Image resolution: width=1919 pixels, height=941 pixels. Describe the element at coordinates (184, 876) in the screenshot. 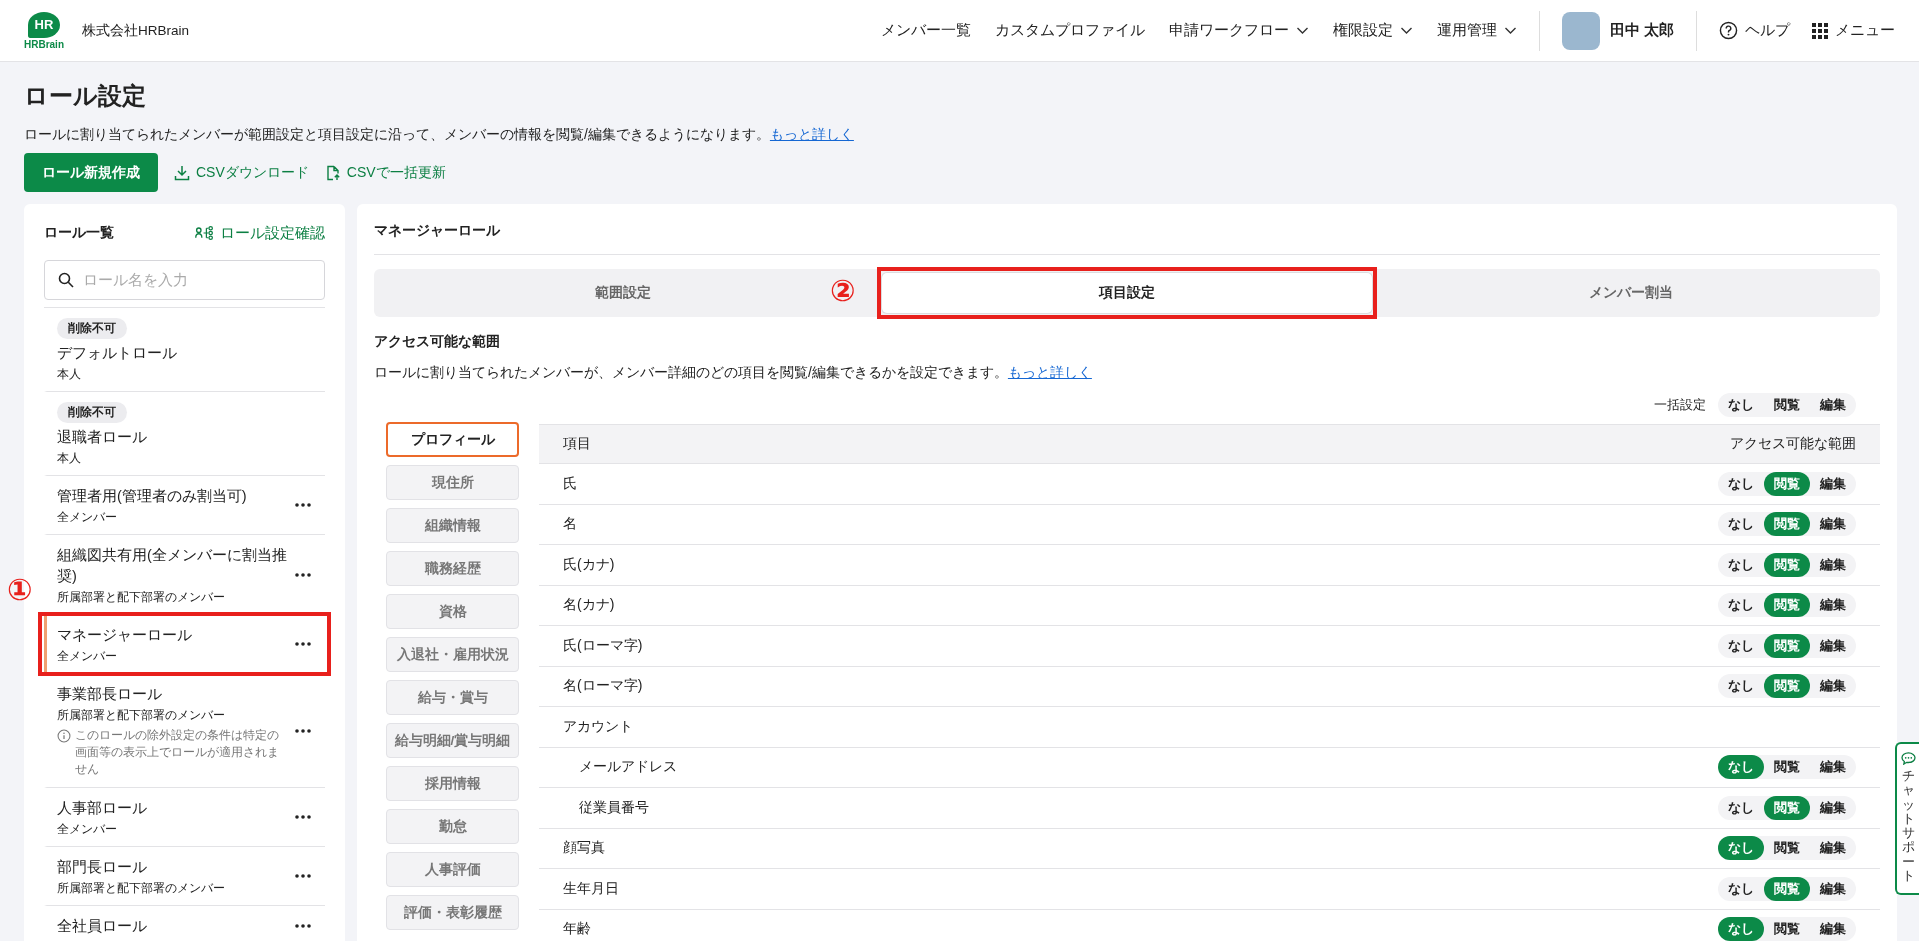

I see `role-item: 部門長ロール 所属部署と配下部署のメンバー` at that location.